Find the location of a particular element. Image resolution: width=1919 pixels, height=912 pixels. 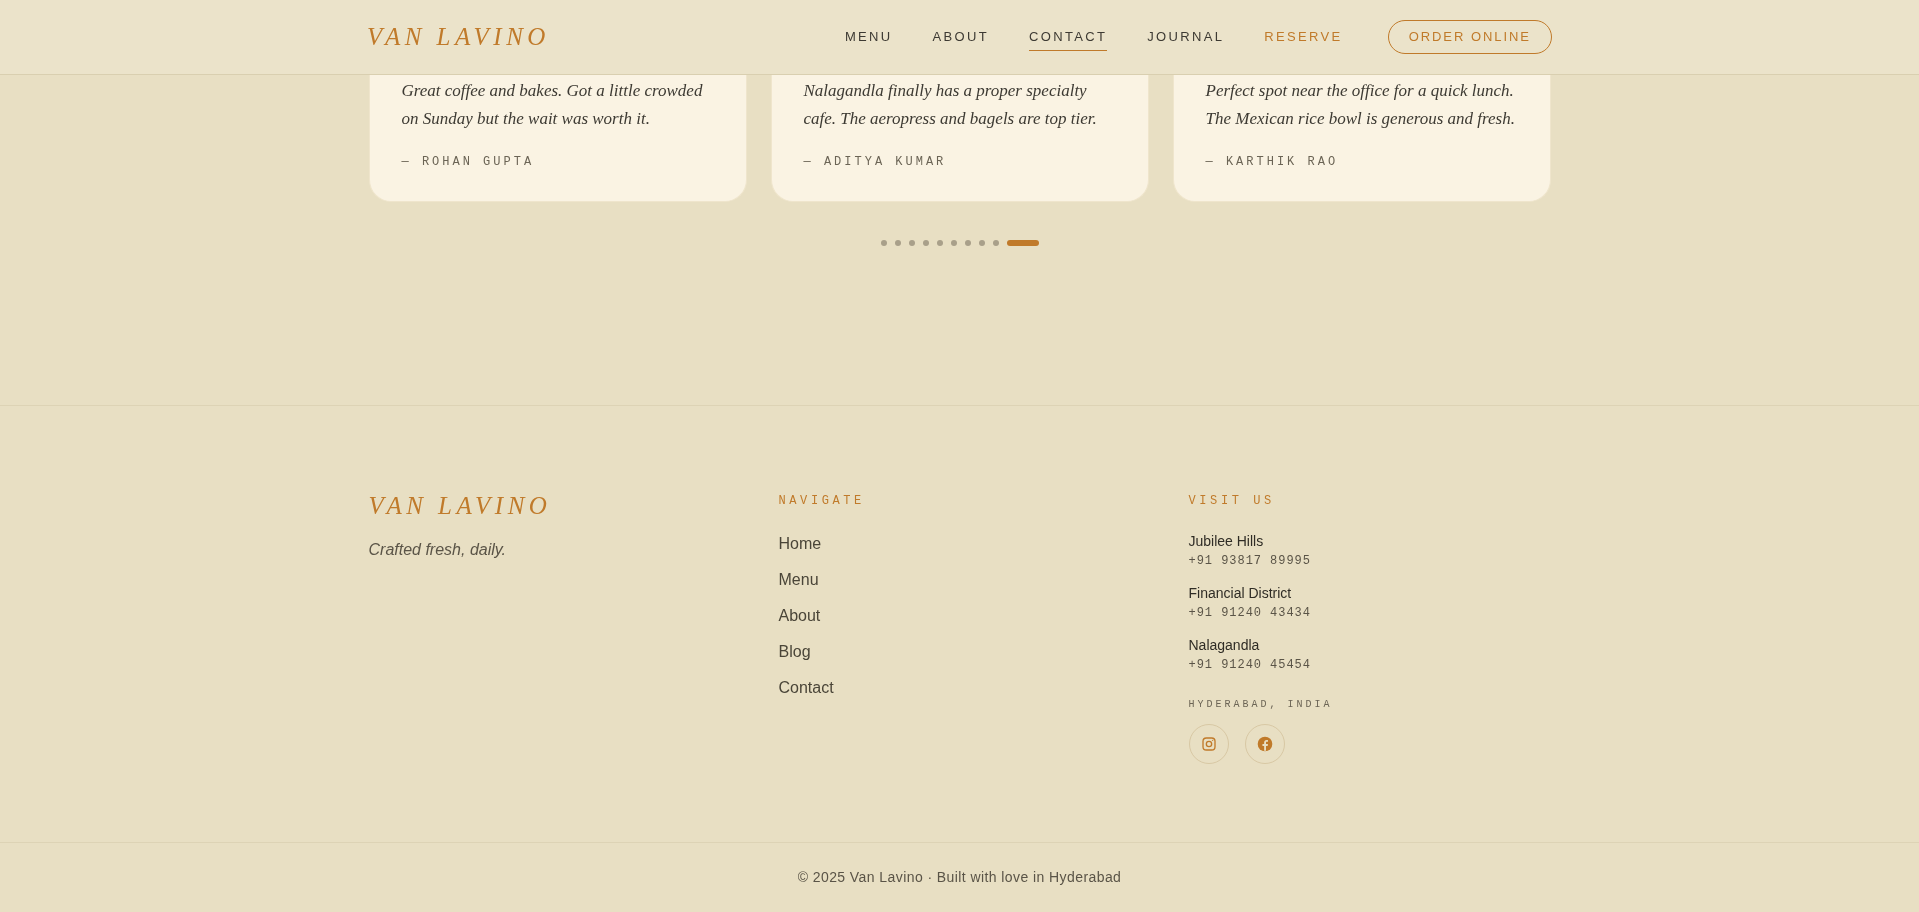

footer-link: About is located at coordinates (799, 616).